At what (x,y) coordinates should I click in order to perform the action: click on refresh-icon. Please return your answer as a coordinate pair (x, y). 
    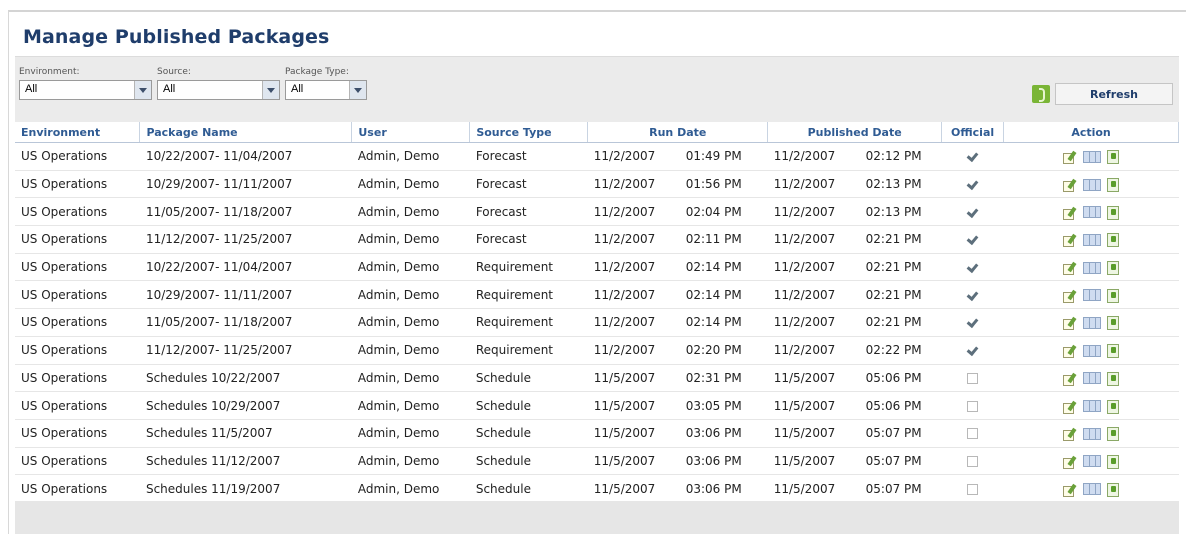
    Looking at the image, I should click on (1041, 94).